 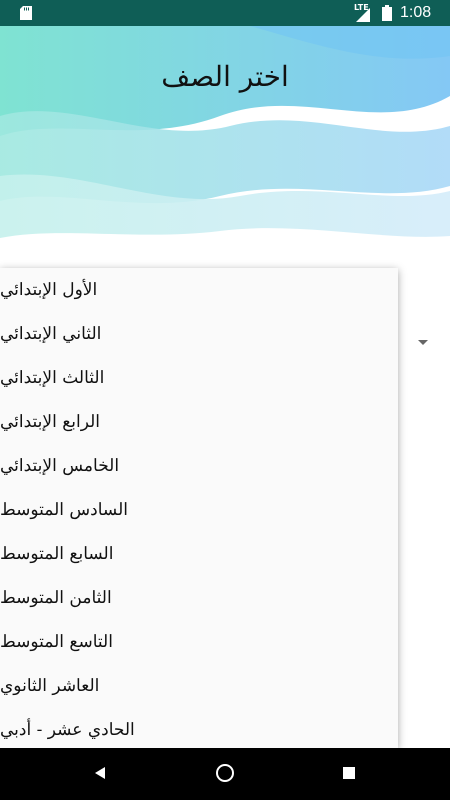 I want to click on status-time: 1:08, so click(x=416, y=12).